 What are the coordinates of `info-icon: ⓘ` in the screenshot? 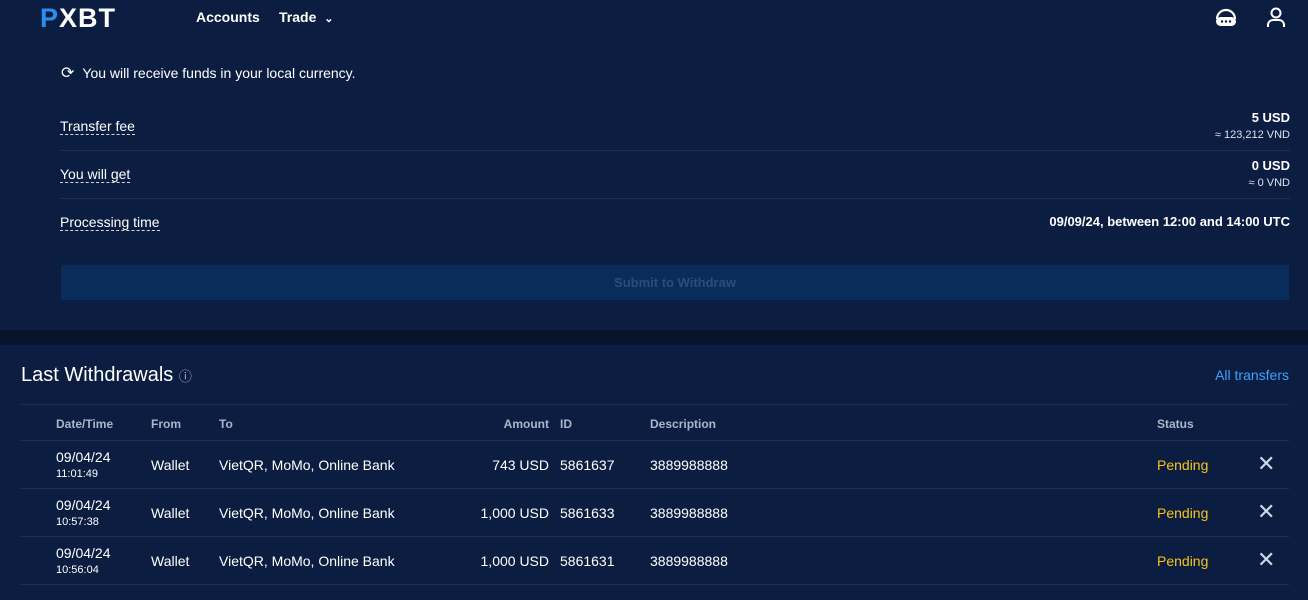 It's located at (185, 376).